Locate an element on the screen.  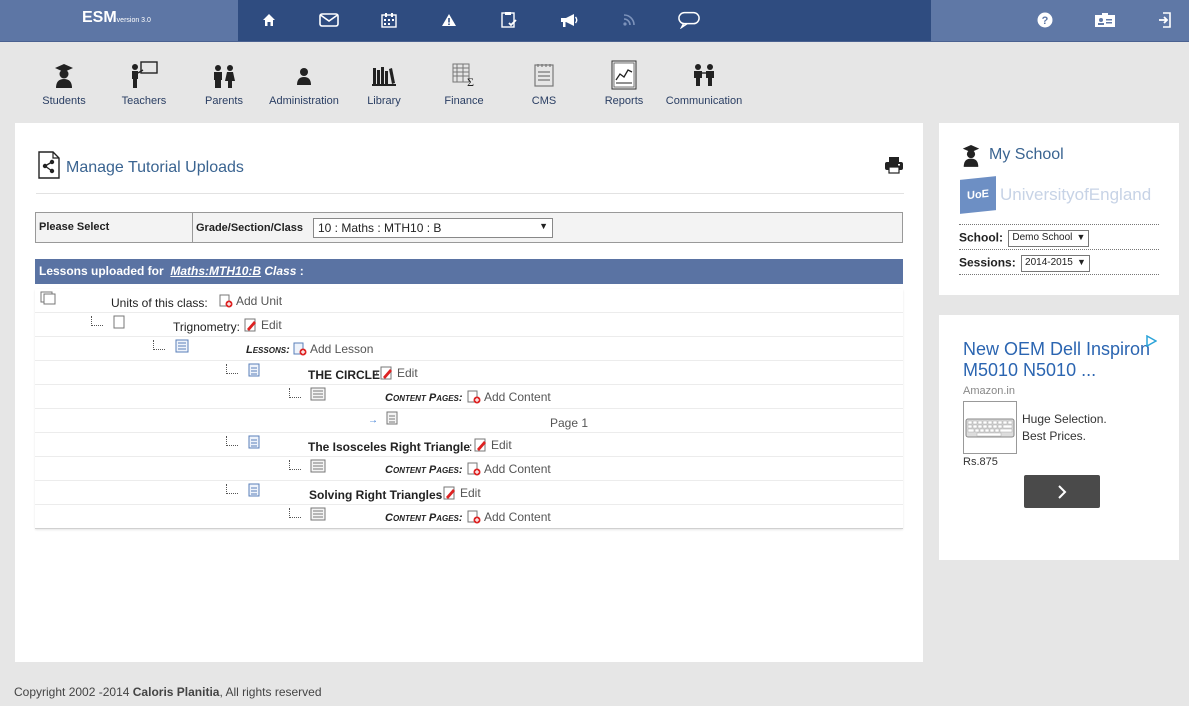
module-cms: CMS is located at coordinates (544, 83).